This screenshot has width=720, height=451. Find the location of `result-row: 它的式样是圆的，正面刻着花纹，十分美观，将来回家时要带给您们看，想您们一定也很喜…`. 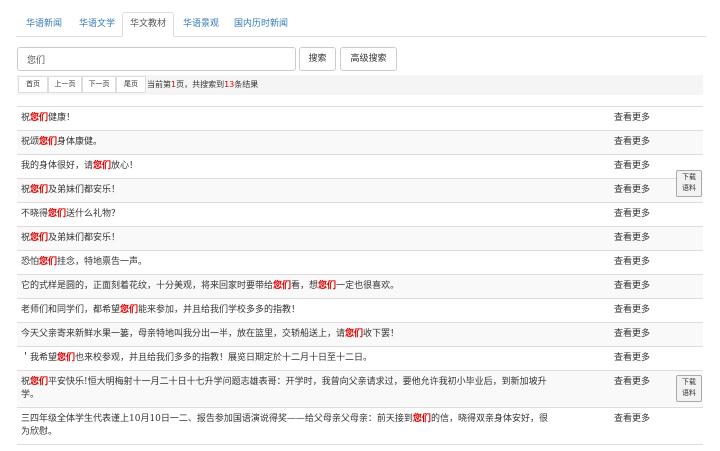

result-row: 它的式样是圆的，正面刻着花纹，十分美观，将来回家时要带给您们看，想您们一定也很喜… is located at coordinates (360, 287).